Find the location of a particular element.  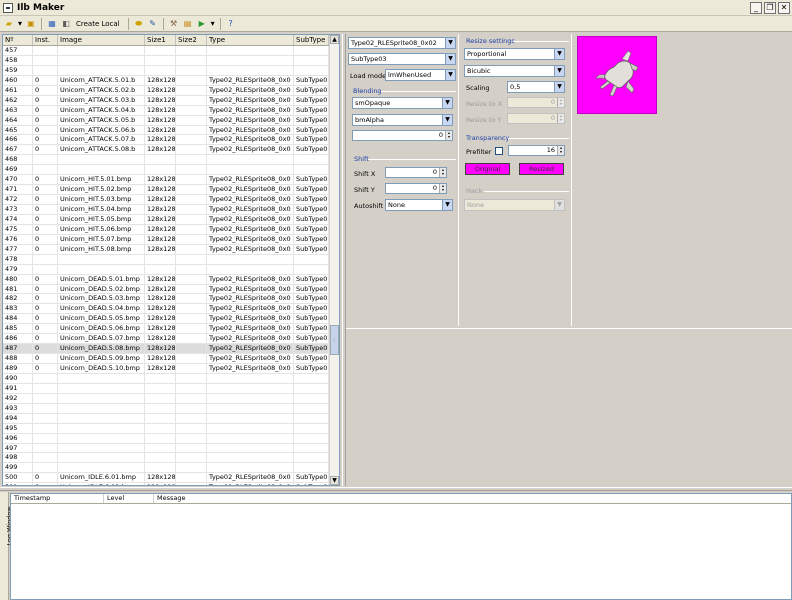

minimize-button: _ is located at coordinates (756, 8).